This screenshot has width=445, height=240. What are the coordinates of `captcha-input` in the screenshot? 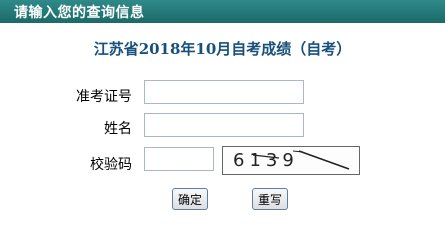 It's located at (179, 159).